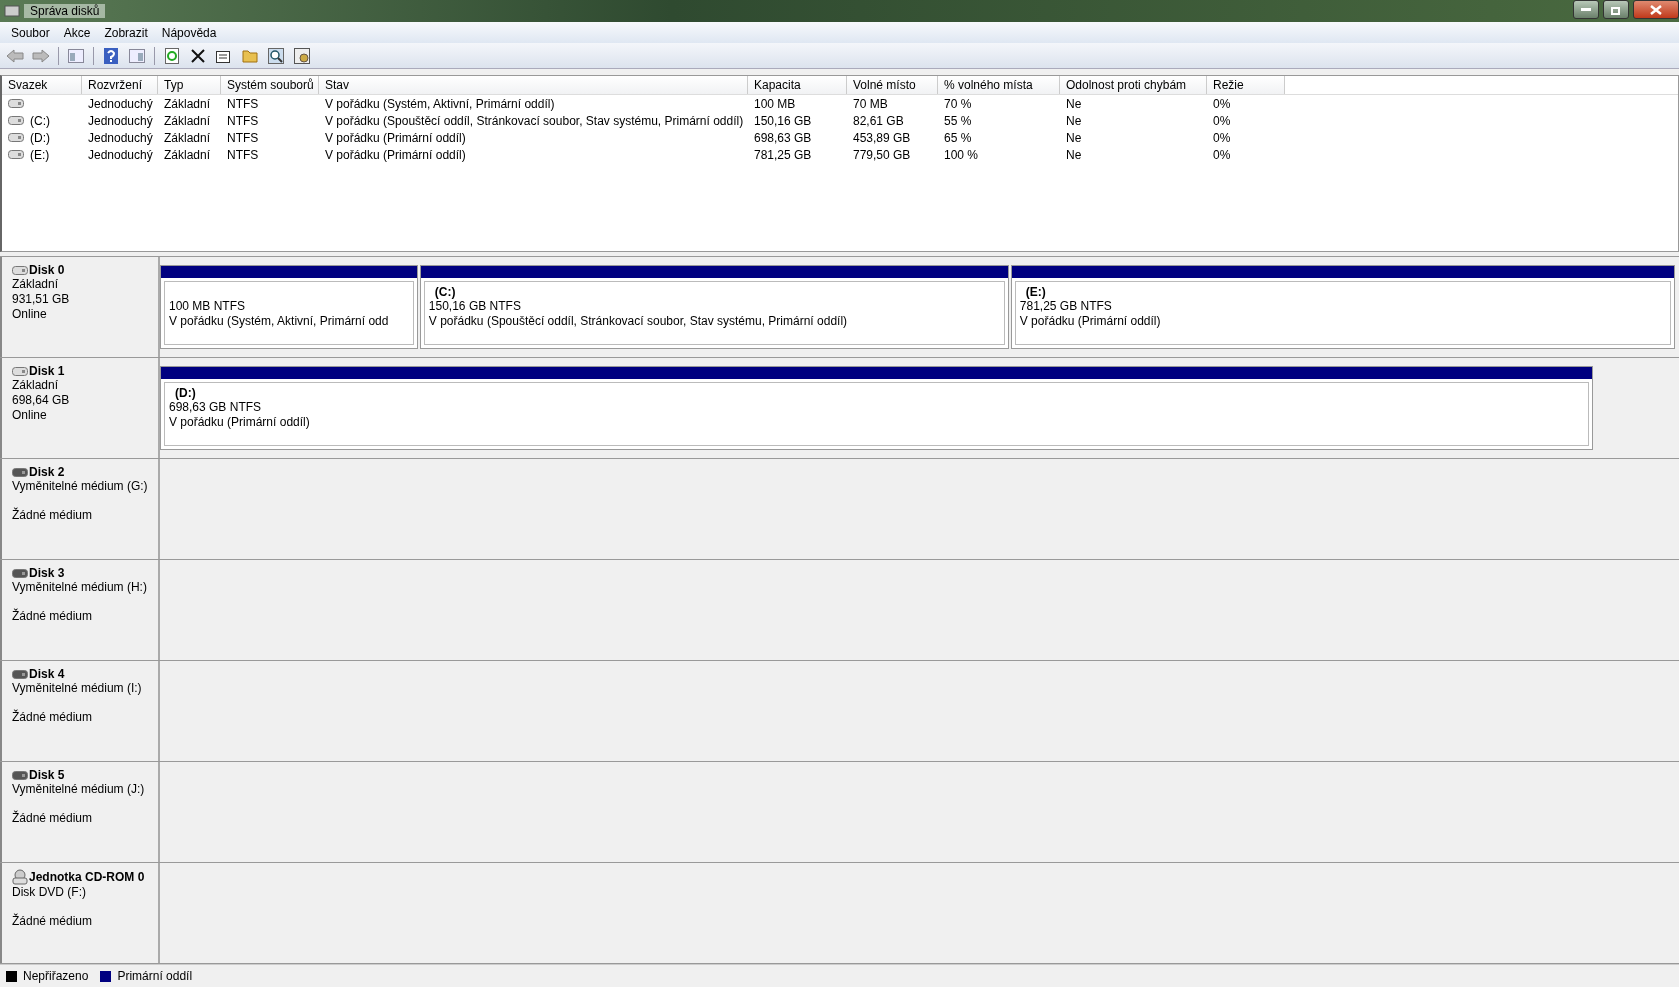 This screenshot has height=987, width=1679. What do you see at coordinates (224, 55) in the screenshot?
I see `properties-icon` at bounding box center [224, 55].